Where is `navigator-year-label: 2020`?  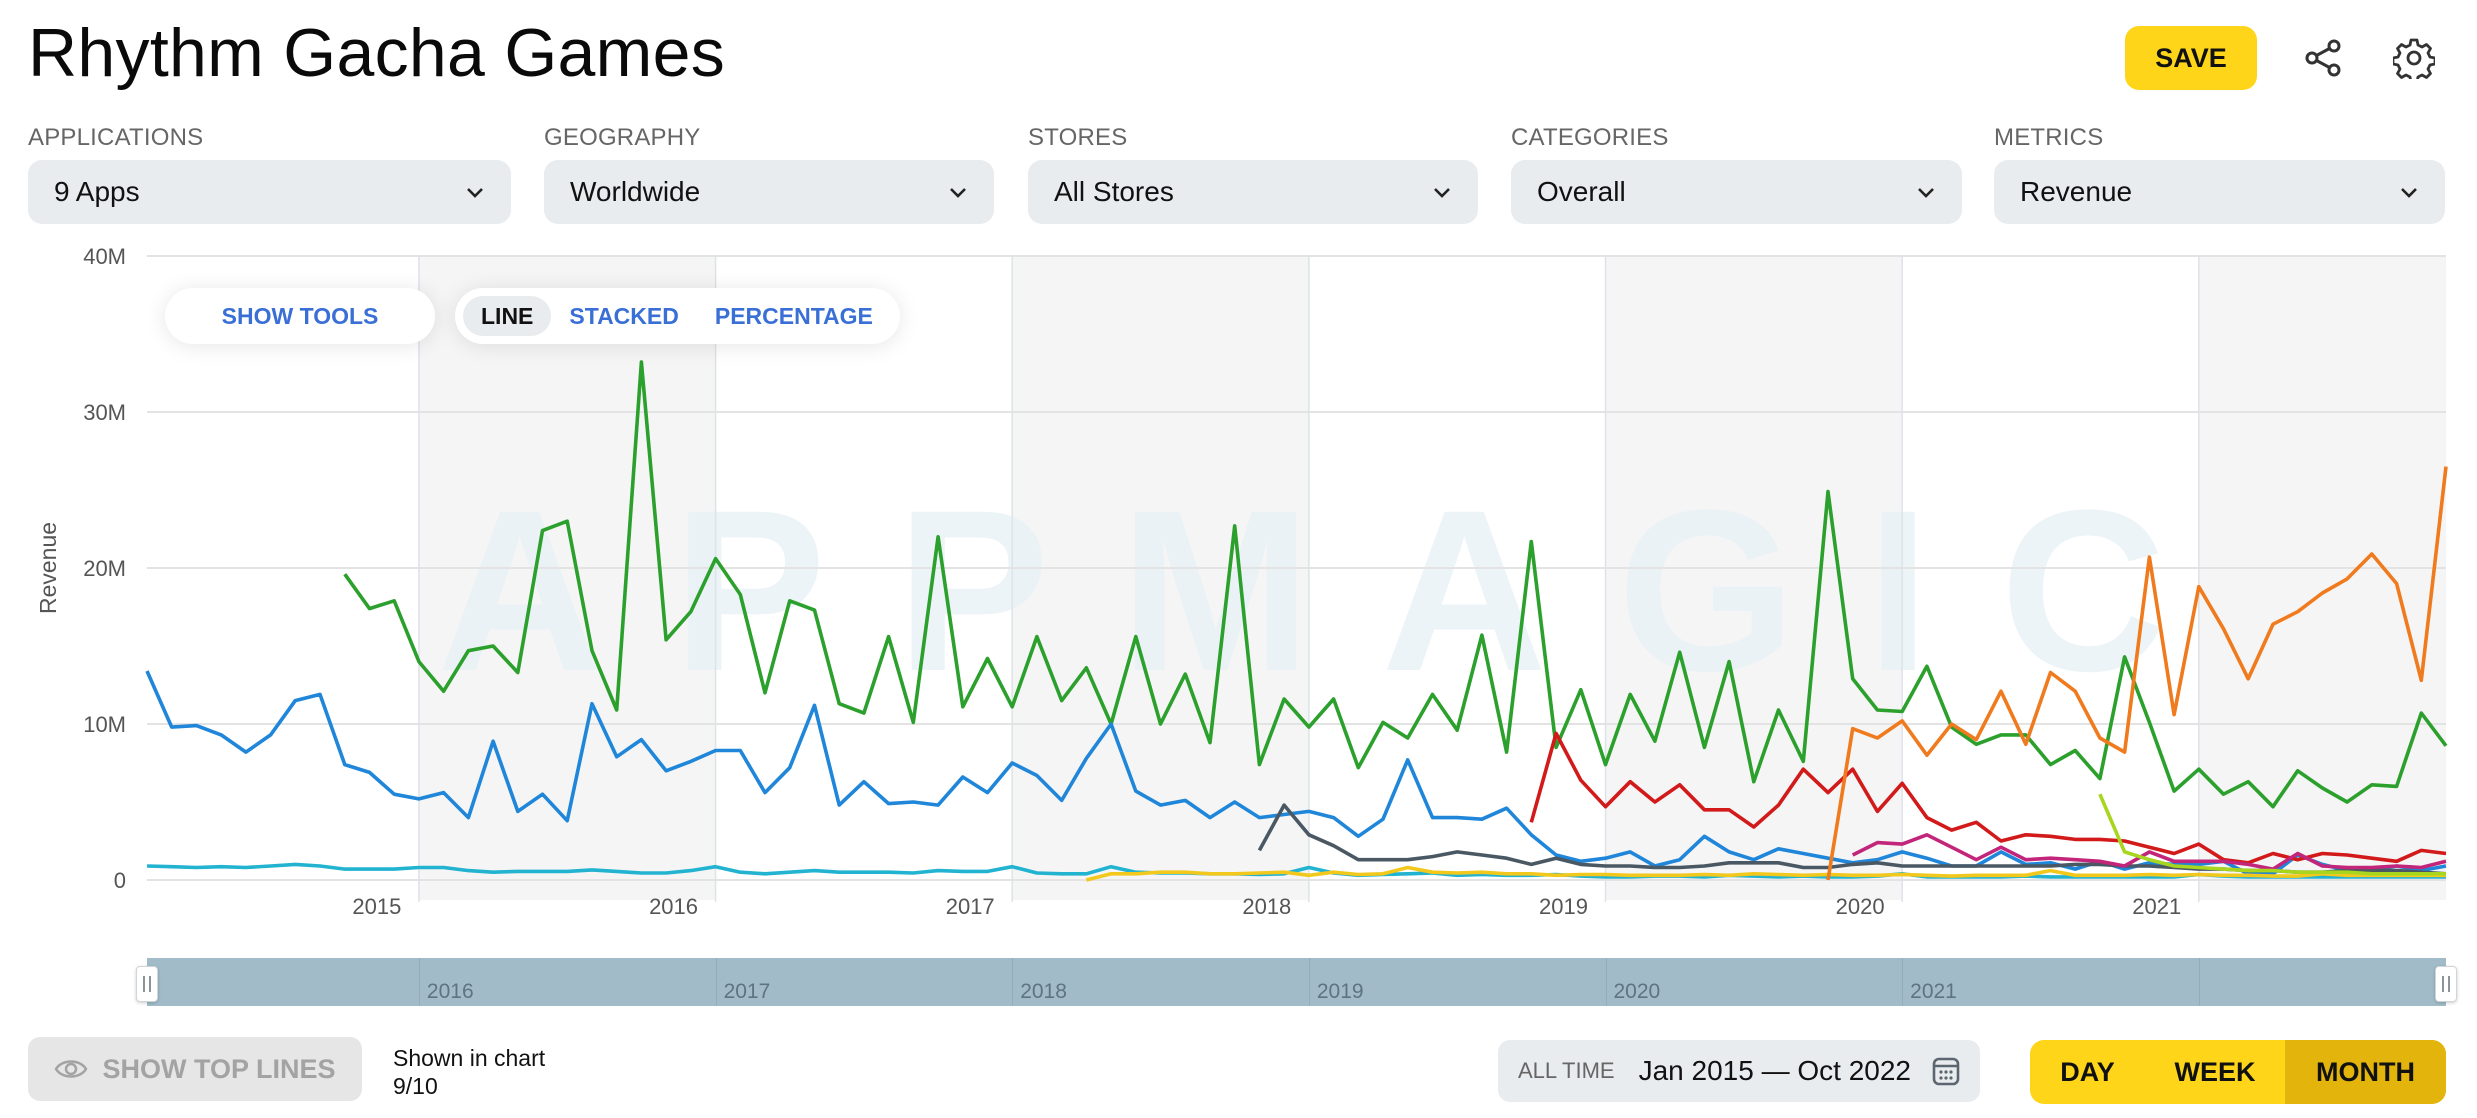
navigator-year-label: 2020 is located at coordinates (1637, 991).